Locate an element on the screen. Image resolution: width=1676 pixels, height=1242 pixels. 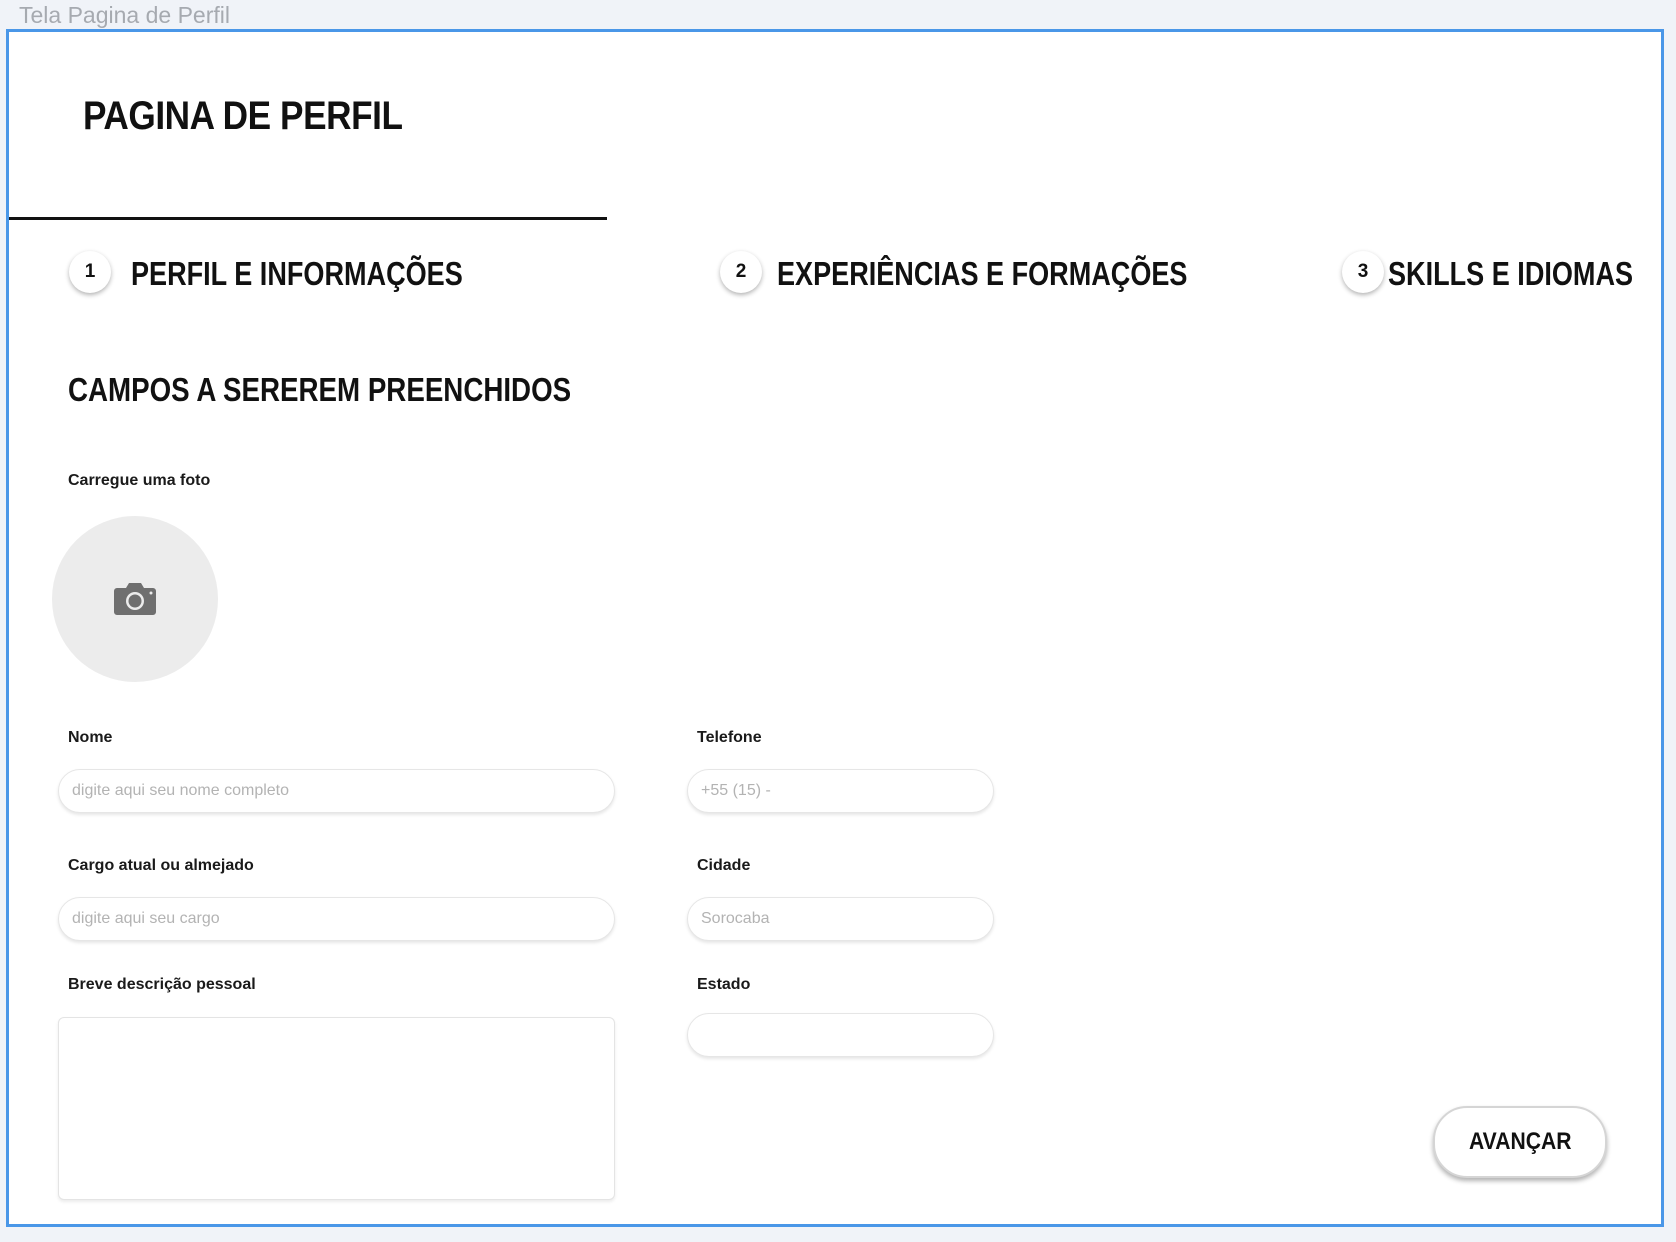
photo-label: Carregue uma foto is located at coordinates (139, 480).